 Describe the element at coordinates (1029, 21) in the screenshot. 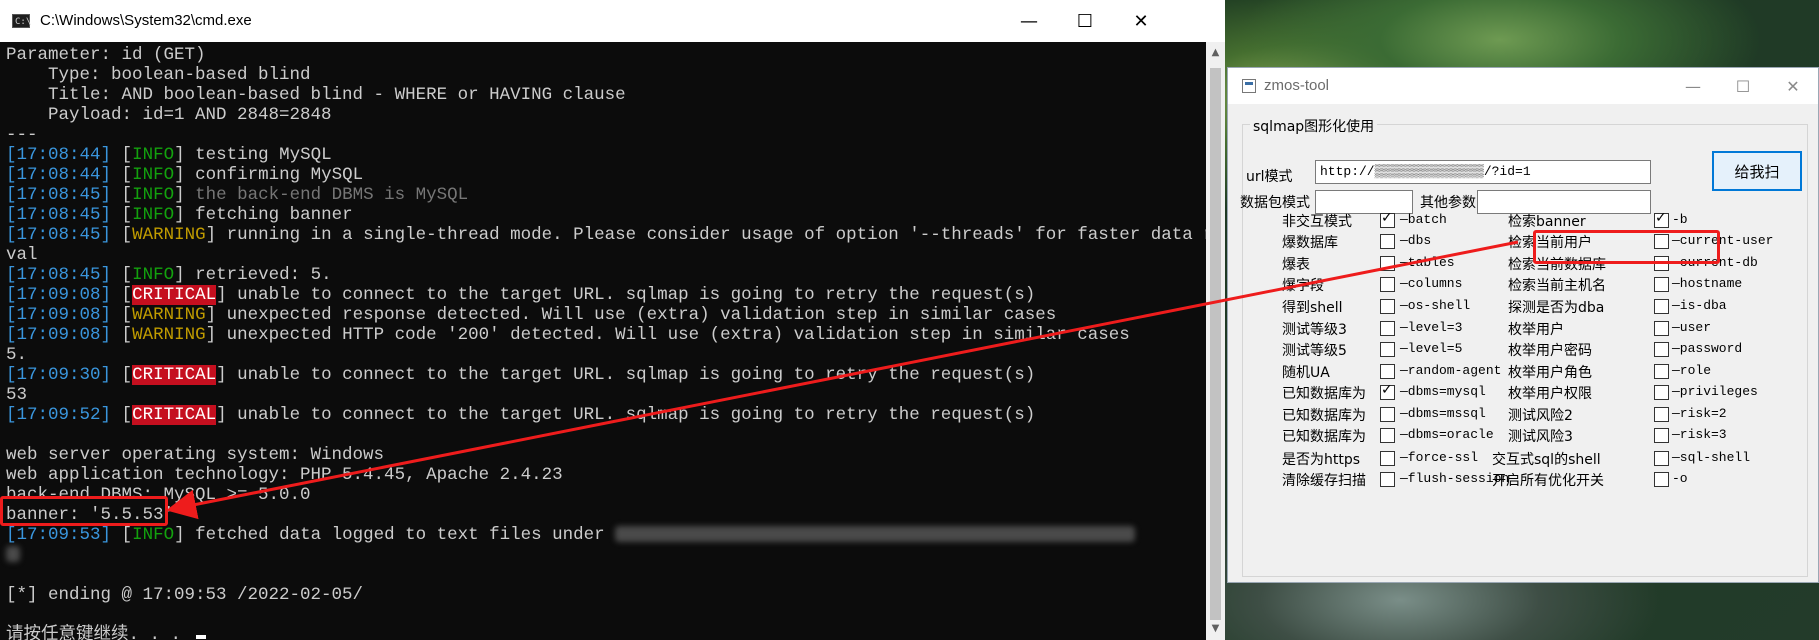

I see `minimize-button: —` at that location.